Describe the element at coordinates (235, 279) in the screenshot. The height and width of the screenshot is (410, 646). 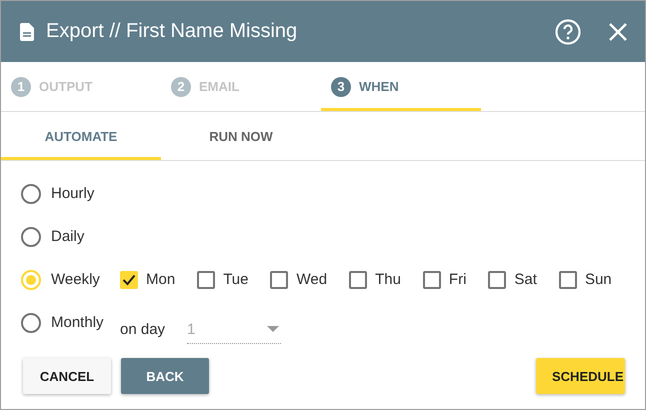
I see `checkbox-label: Tue` at that location.